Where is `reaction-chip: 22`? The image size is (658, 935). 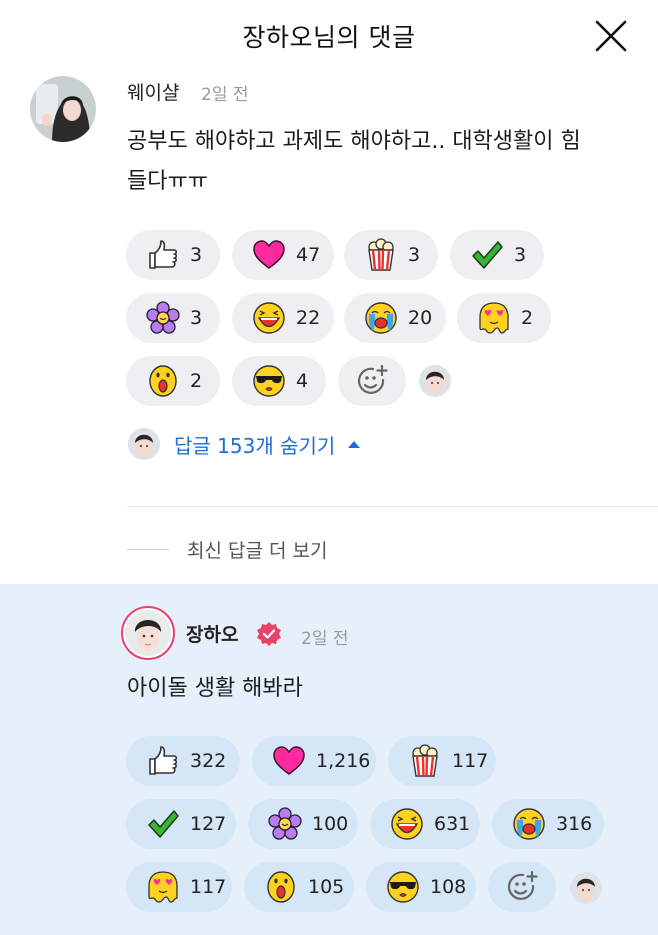 reaction-chip: 22 is located at coordinates (283, 318).